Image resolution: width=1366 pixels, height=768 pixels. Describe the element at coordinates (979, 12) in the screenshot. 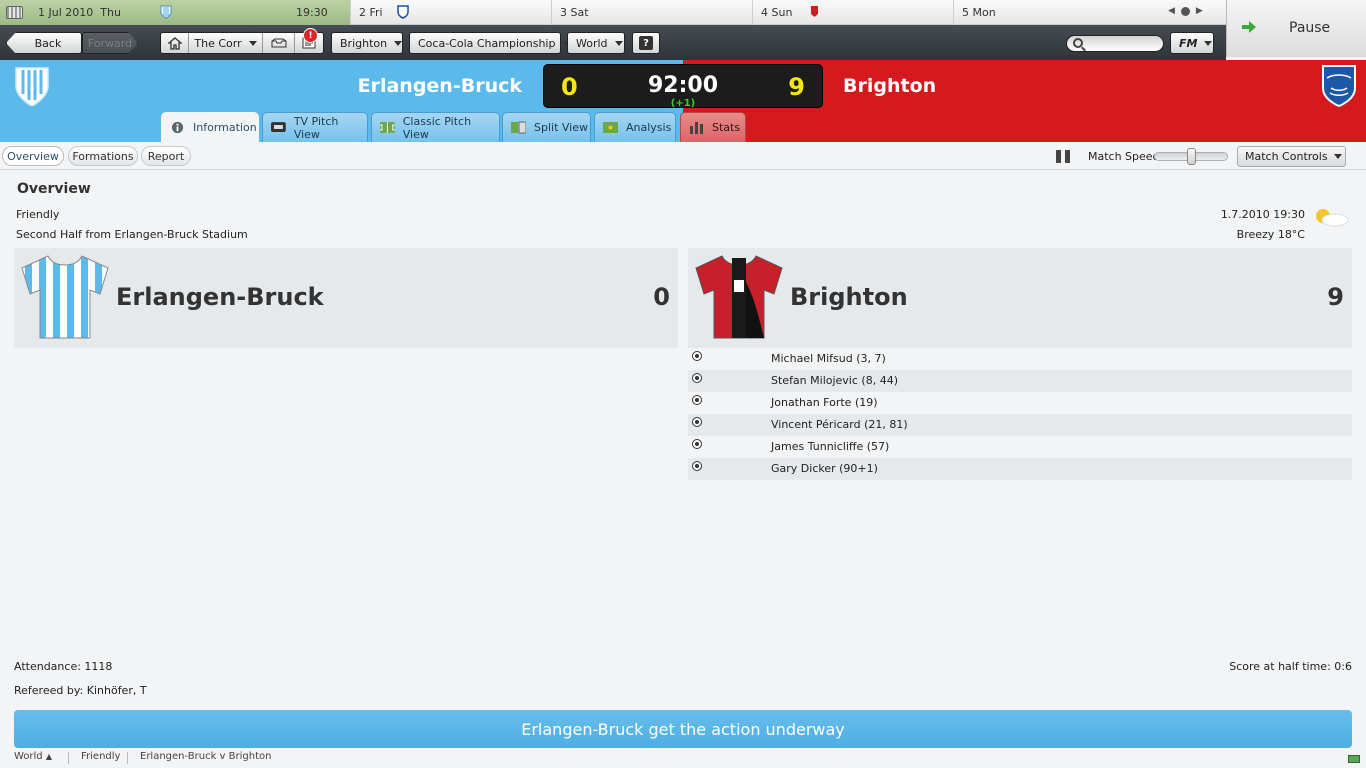

I see `calendar-day-label: 5 Mon` at that location.